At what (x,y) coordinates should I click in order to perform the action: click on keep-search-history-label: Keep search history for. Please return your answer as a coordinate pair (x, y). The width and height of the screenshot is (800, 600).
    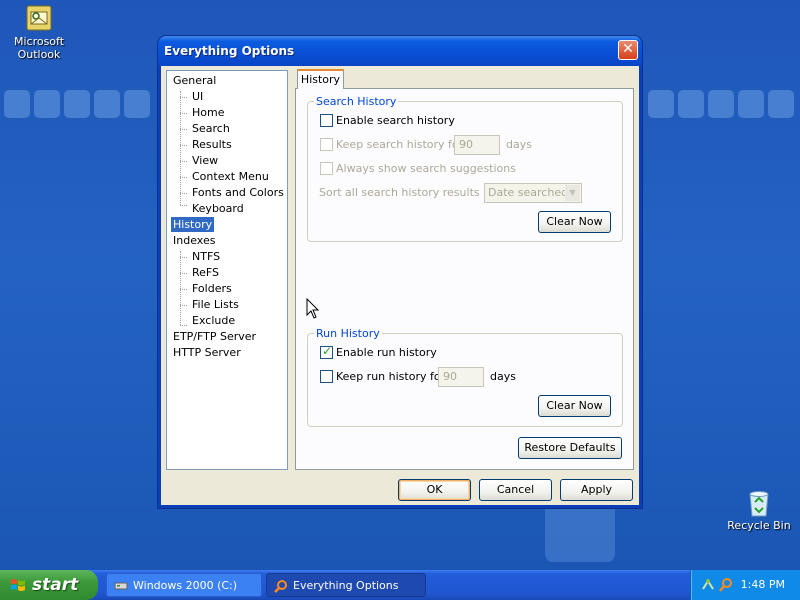
    Looking at the image, I should click on (400, 144).